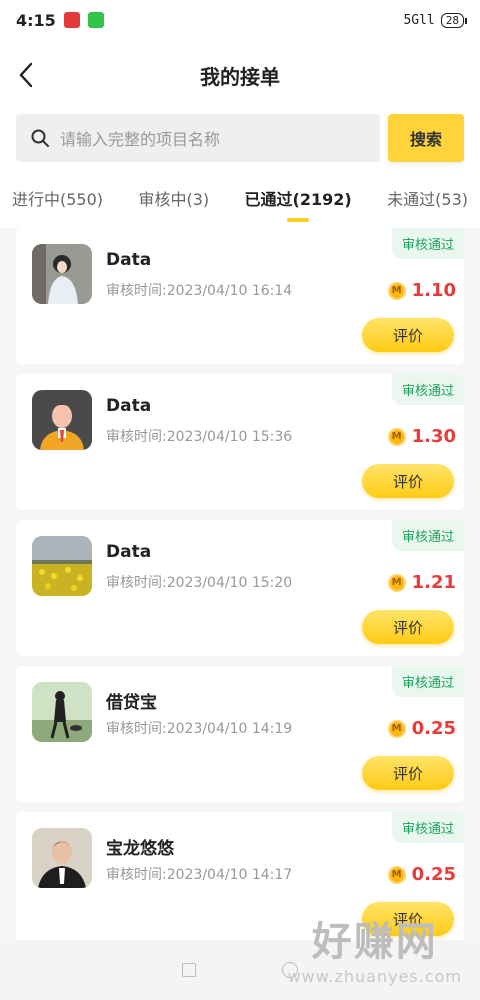 Image resolution: width=480 pixels, height=1000 pixels. What do you see at coordinates (433, 436) in the screenshot?
I see `amount-value: 1.30` at bounding box center [433, 436].